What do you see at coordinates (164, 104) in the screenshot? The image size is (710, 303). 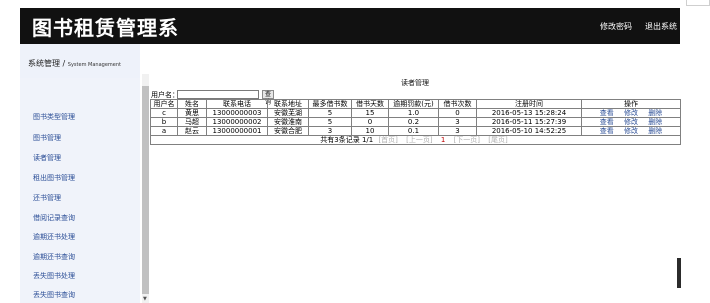 I see `column-header: 用户名` at bounding box center [164, 104].